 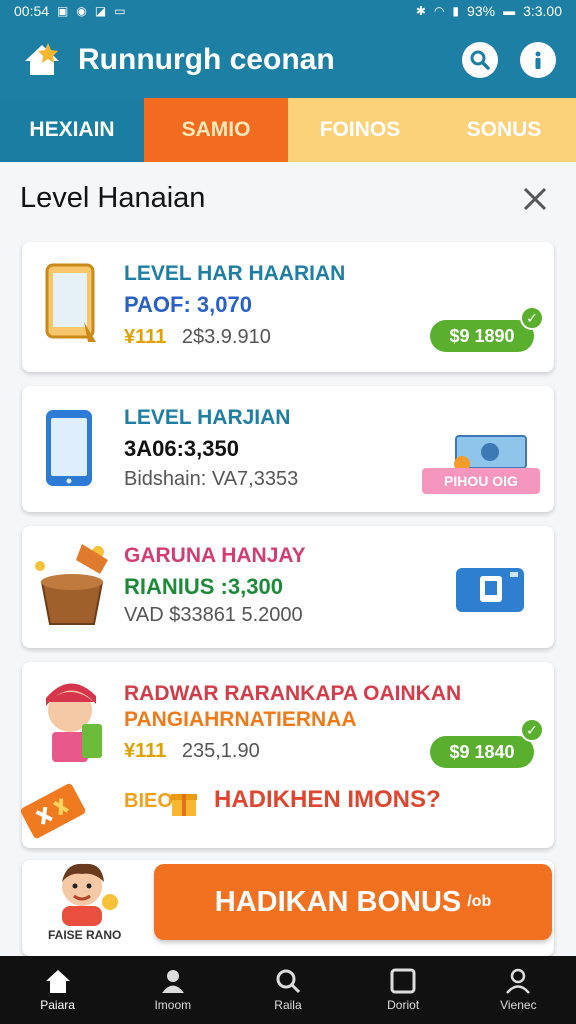 I want to click on nav-item-doriot: Doriot, so click(x=403, y=990).